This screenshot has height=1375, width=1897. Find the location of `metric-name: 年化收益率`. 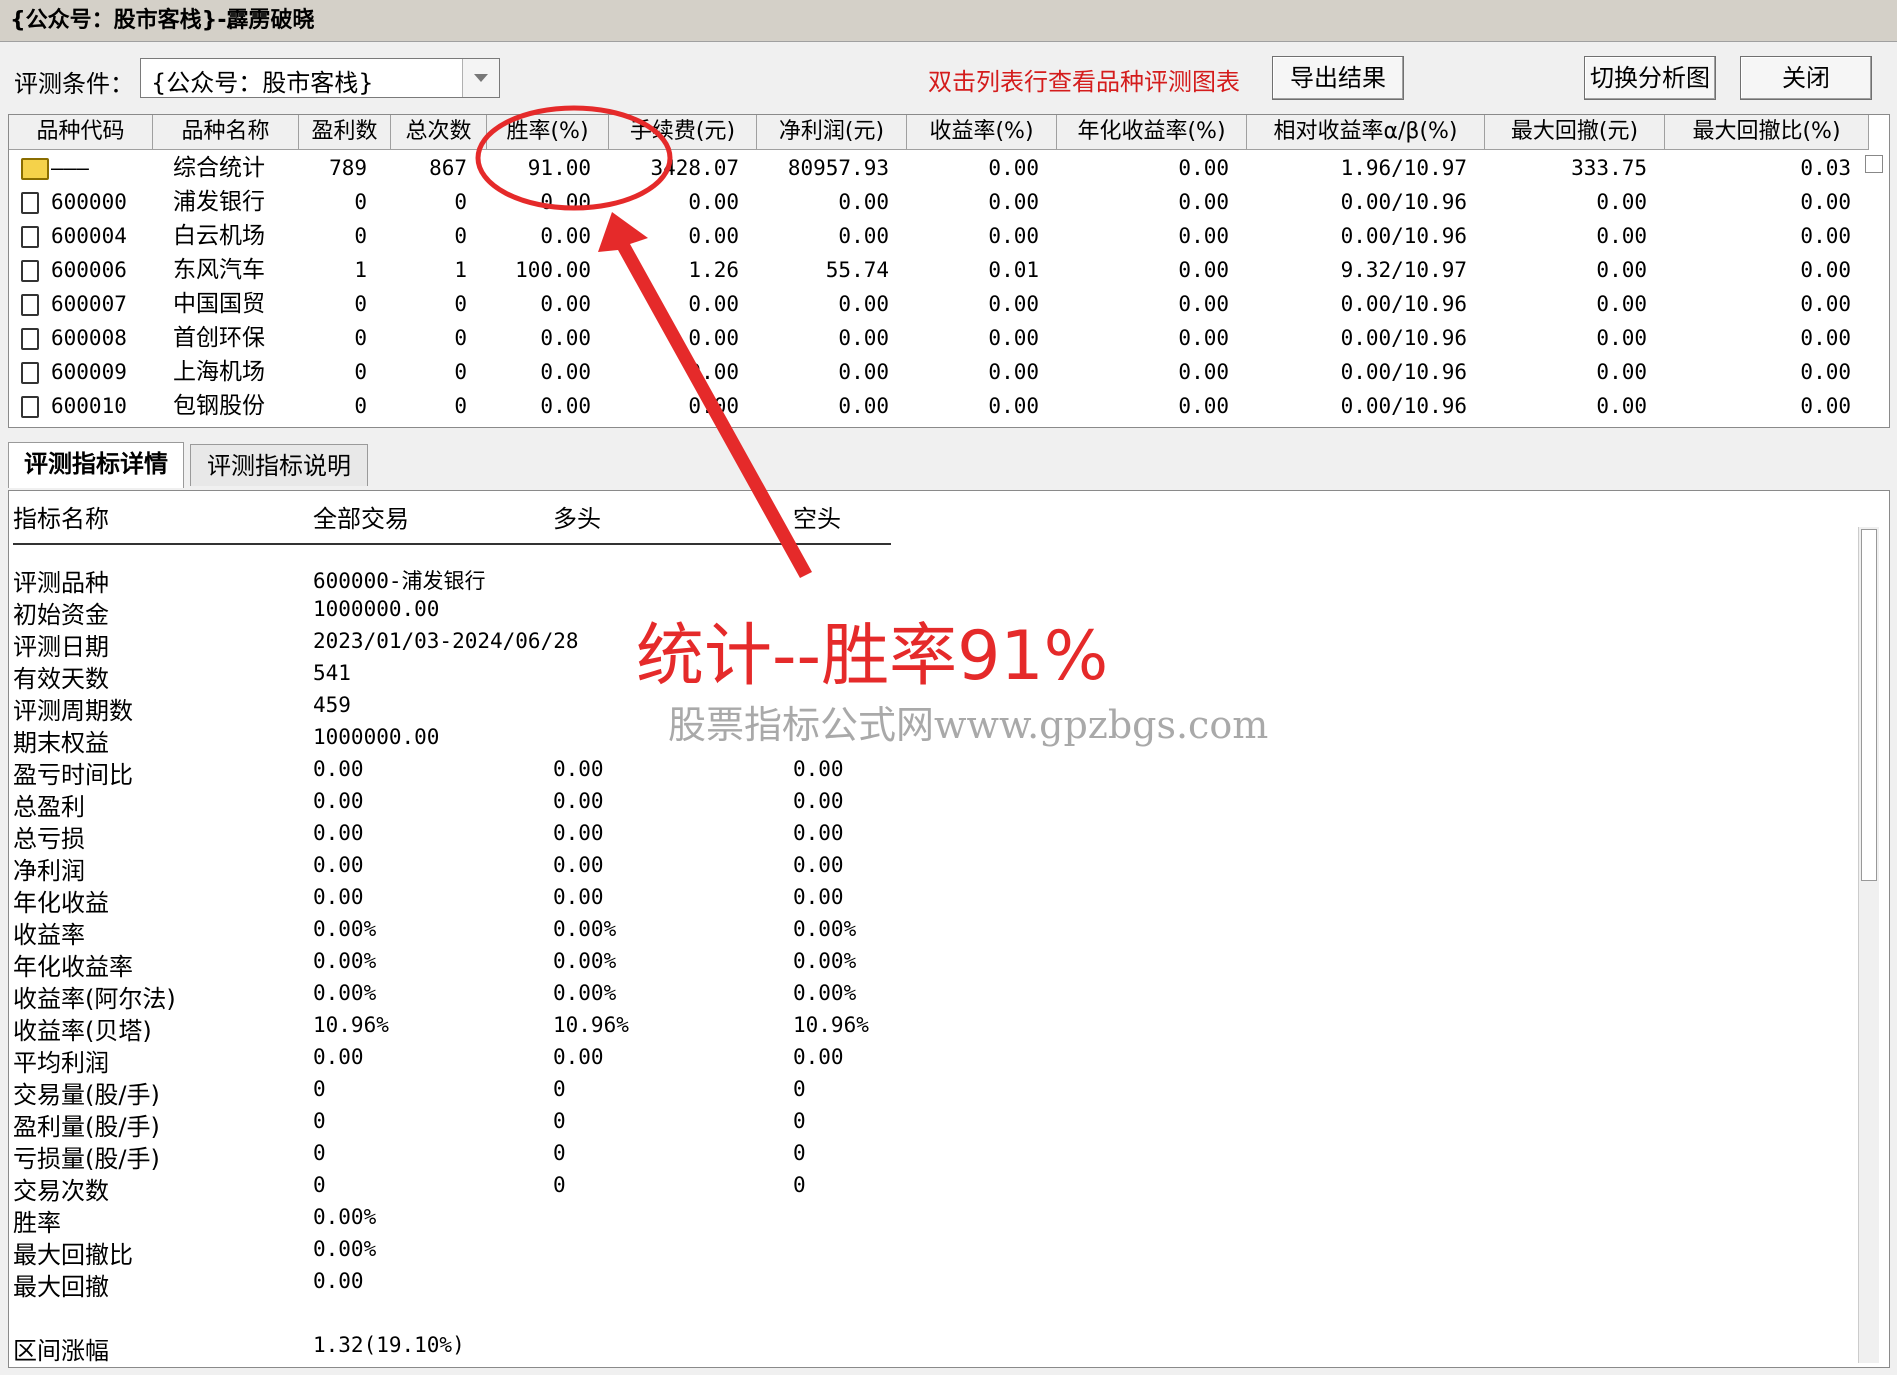

metric-name: 年化收益率 is located at coordinates (73, 967).